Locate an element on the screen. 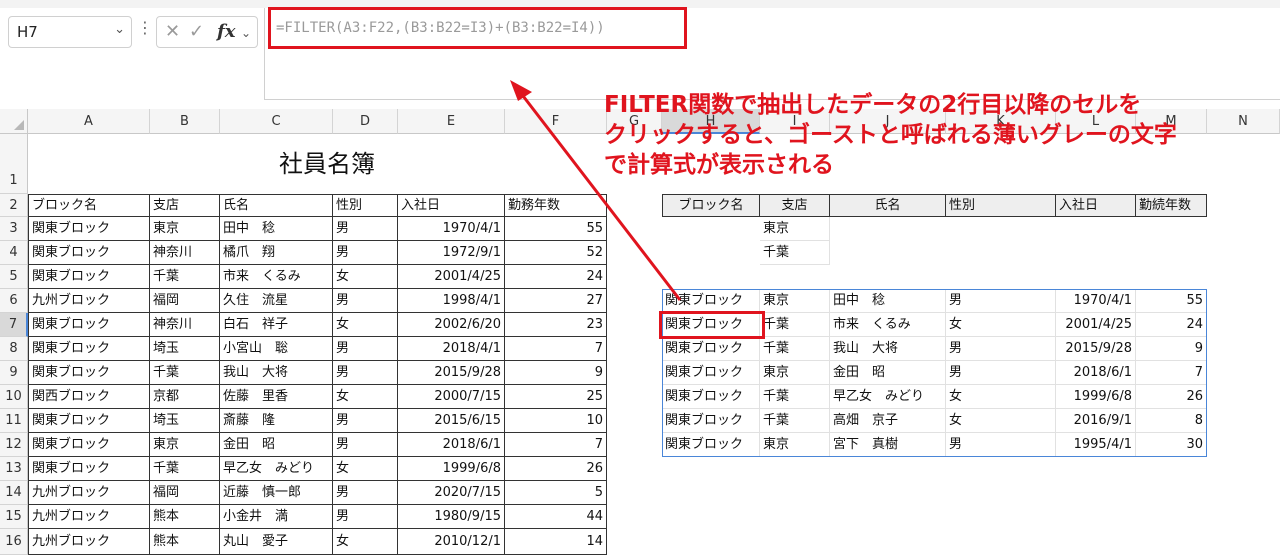 This screenshot has height=555, width=1280. annotation-line: FILTER関数で抽出したデータの2行目以降のセルを is located at coordinates (873, 105).